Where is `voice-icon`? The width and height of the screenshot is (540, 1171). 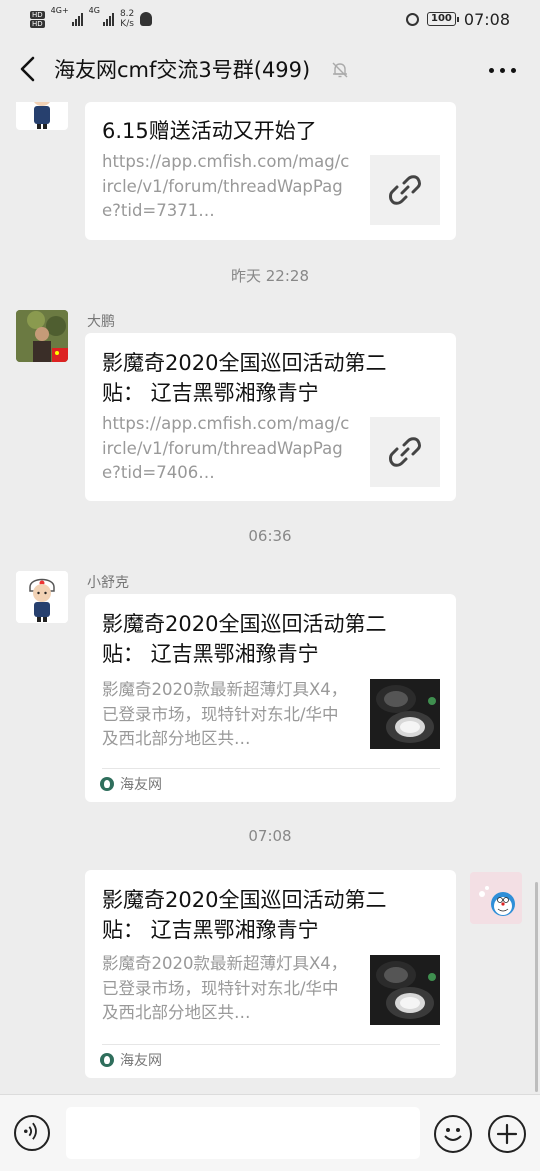 voice-icon is located at coordinates (30, 1131).